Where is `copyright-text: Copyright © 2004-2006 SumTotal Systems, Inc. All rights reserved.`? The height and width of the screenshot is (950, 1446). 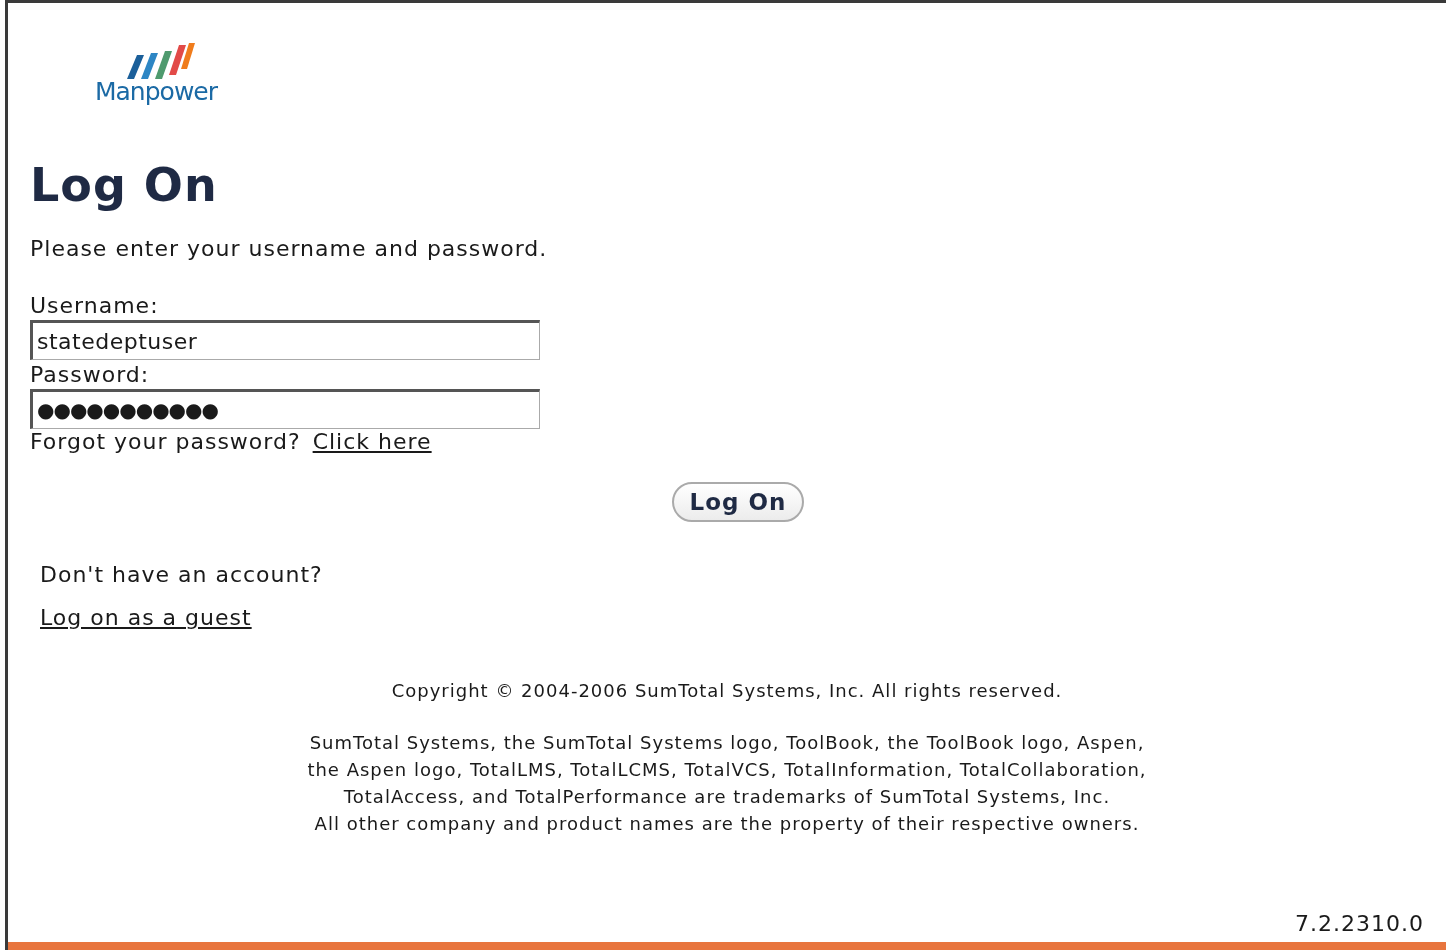 copyright-text: Copyright © 2004-2006 SumTotal Systems, Inc. All rights reserved. is located at coordinates (727, 690).